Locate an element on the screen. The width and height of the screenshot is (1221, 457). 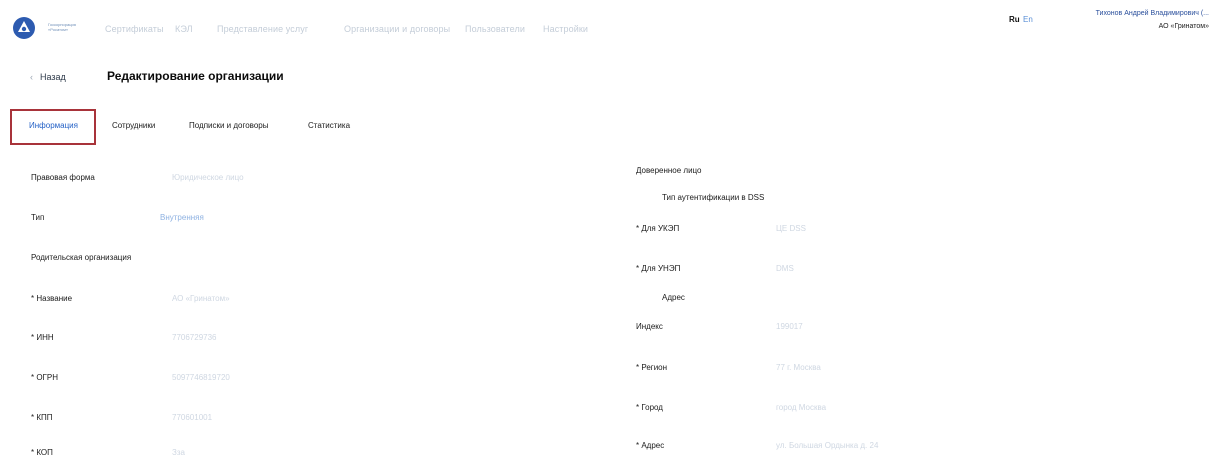
nav-settings: Настройки is located at coordinates (565, 29).